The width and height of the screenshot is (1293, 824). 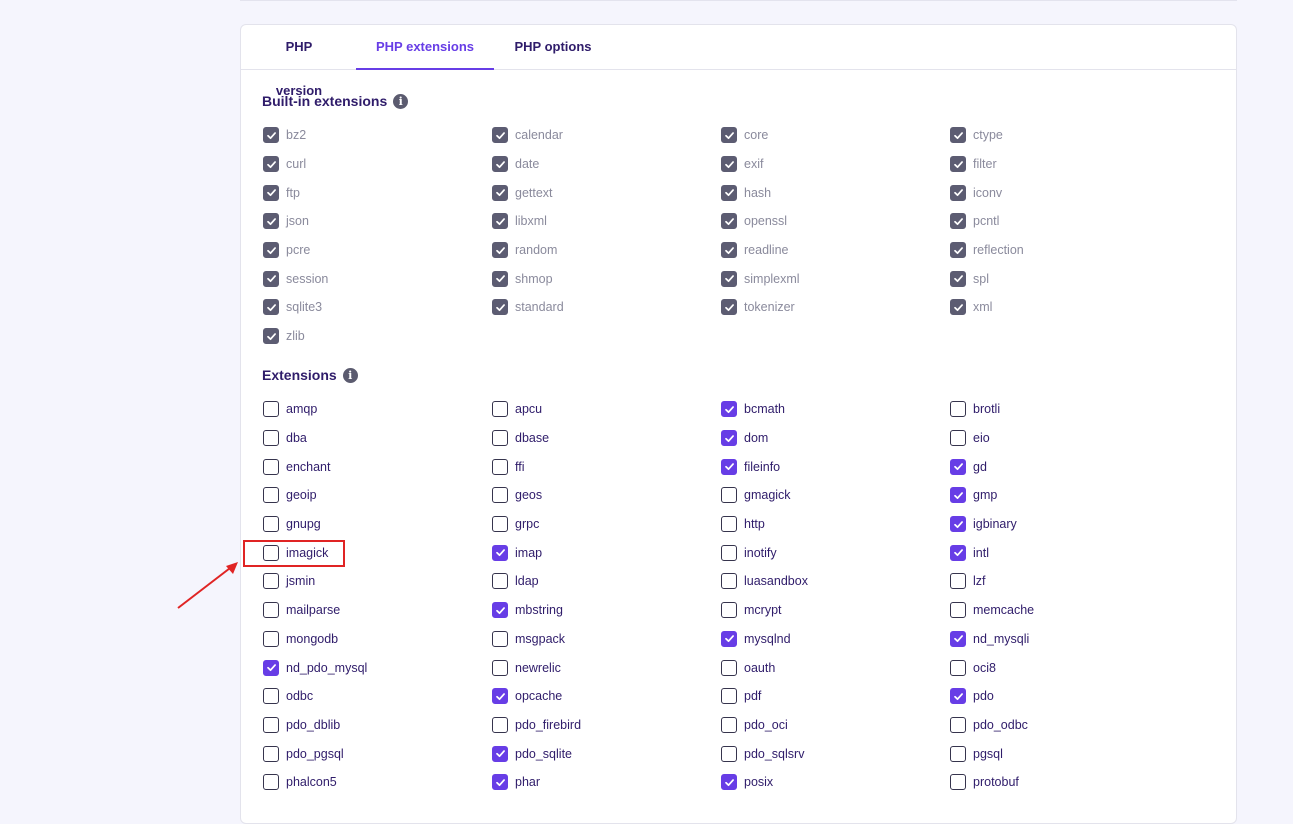 What do you see at coordinates (606, 495) in the screenshot?
I see `extension-geos: geos` at bounding box center [606, 495].